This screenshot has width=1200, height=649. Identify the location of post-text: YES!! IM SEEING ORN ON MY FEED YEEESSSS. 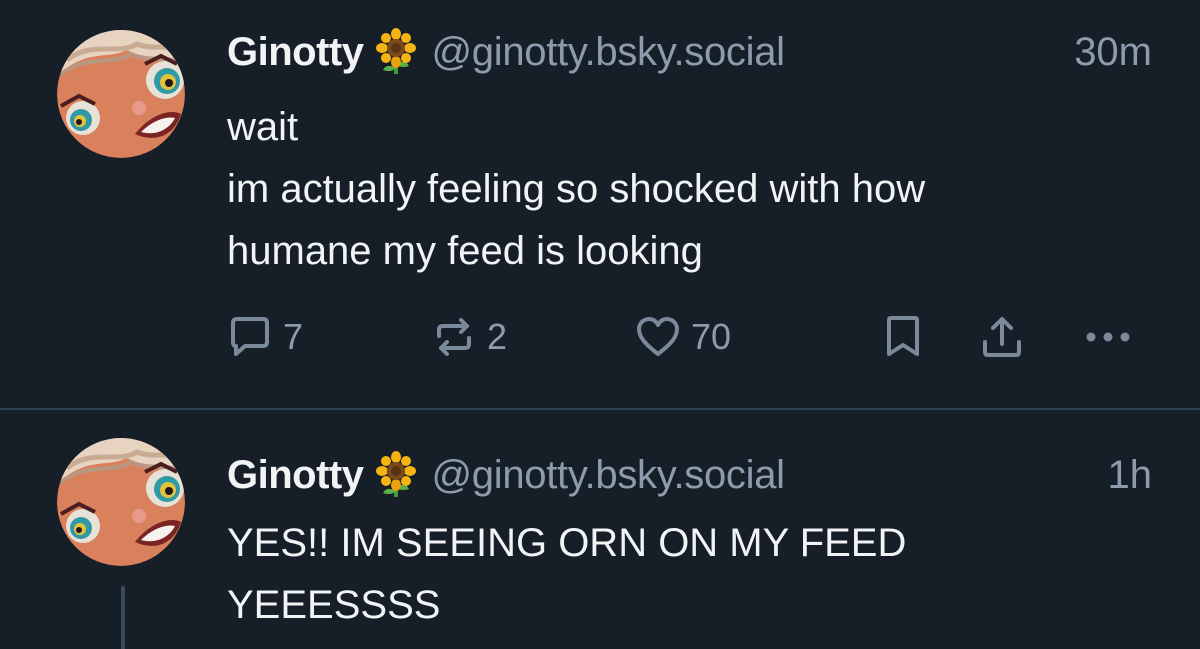
(693, 574).